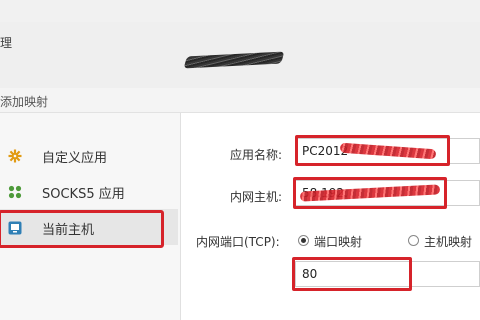 This screenshot has height=320, width=480. I want to click on dialog-title: 添加映射, so click(24, 102).